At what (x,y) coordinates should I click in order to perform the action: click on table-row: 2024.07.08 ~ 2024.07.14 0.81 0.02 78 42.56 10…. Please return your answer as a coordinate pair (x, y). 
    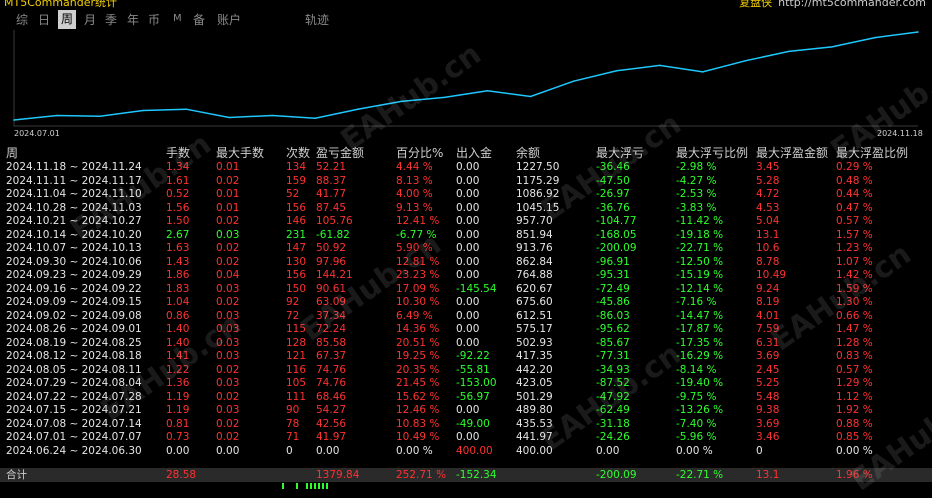
    Looking at the image, I should click on (466, 425).